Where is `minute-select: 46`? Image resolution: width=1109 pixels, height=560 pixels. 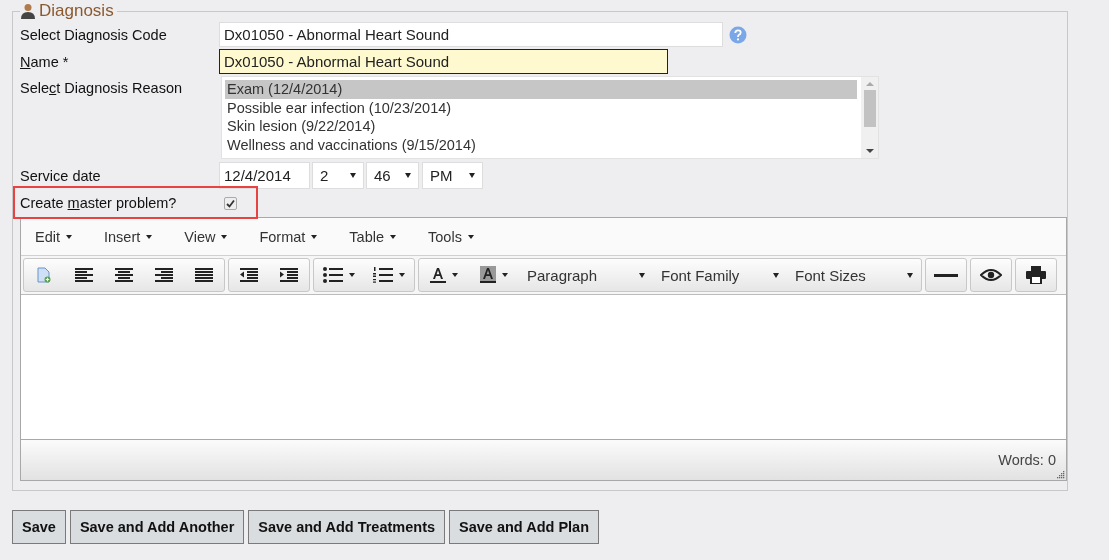 minute-select: 46 is located at coordinates (392, 175).